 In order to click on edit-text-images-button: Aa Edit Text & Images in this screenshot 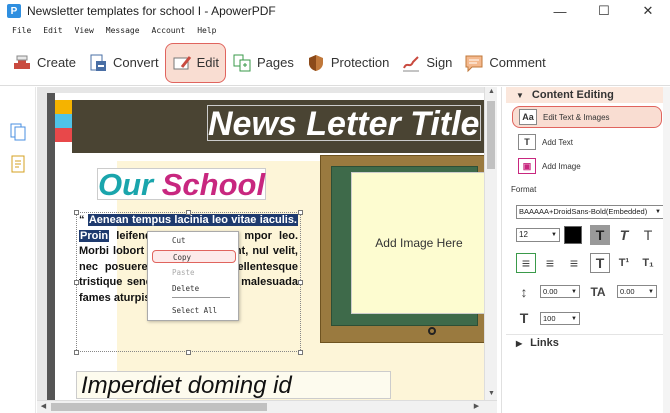, I will do `click(587, 117)`.